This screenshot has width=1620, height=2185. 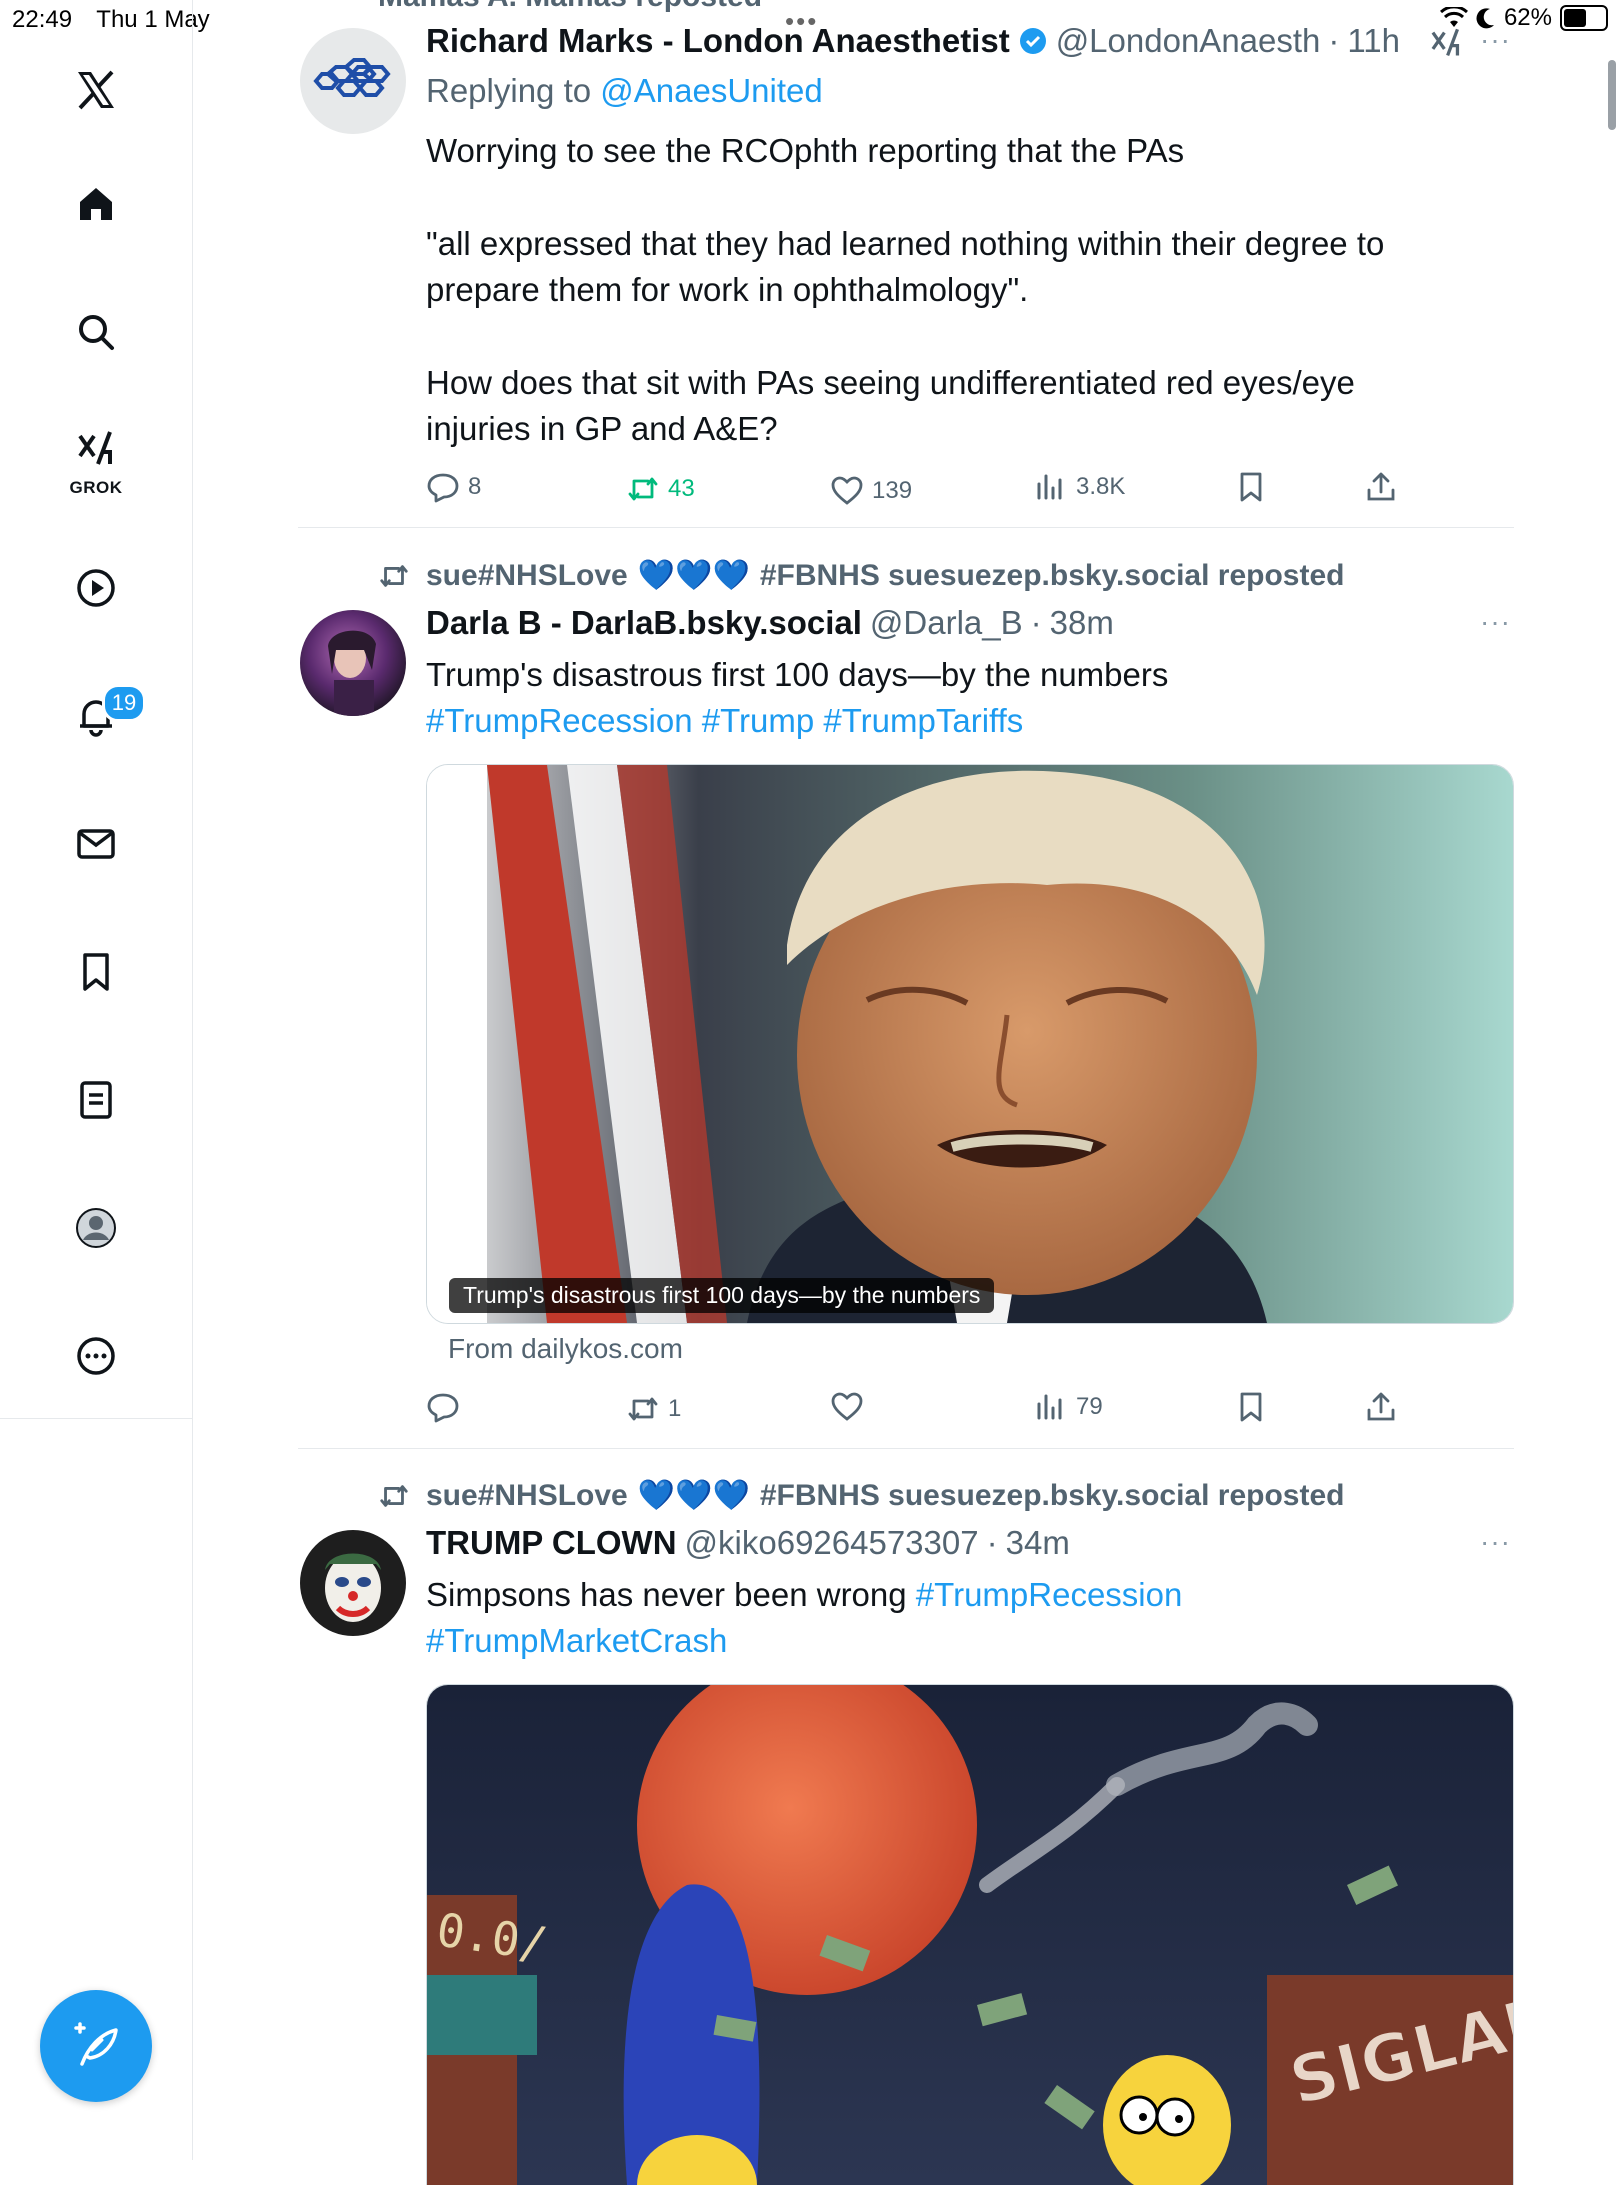 I want to click on repost-count: 1, so click(x=675, y=1408).